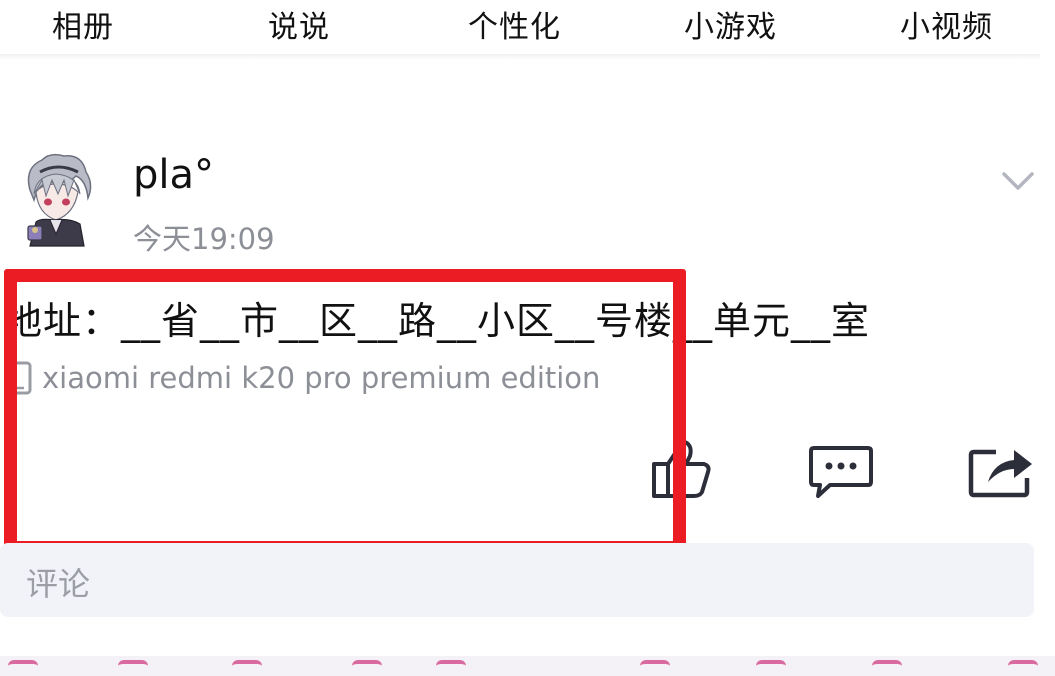 This screenshot has width=1055, height=676. I want to click on post-timestamp: 今天19:09, so click(204, 239).